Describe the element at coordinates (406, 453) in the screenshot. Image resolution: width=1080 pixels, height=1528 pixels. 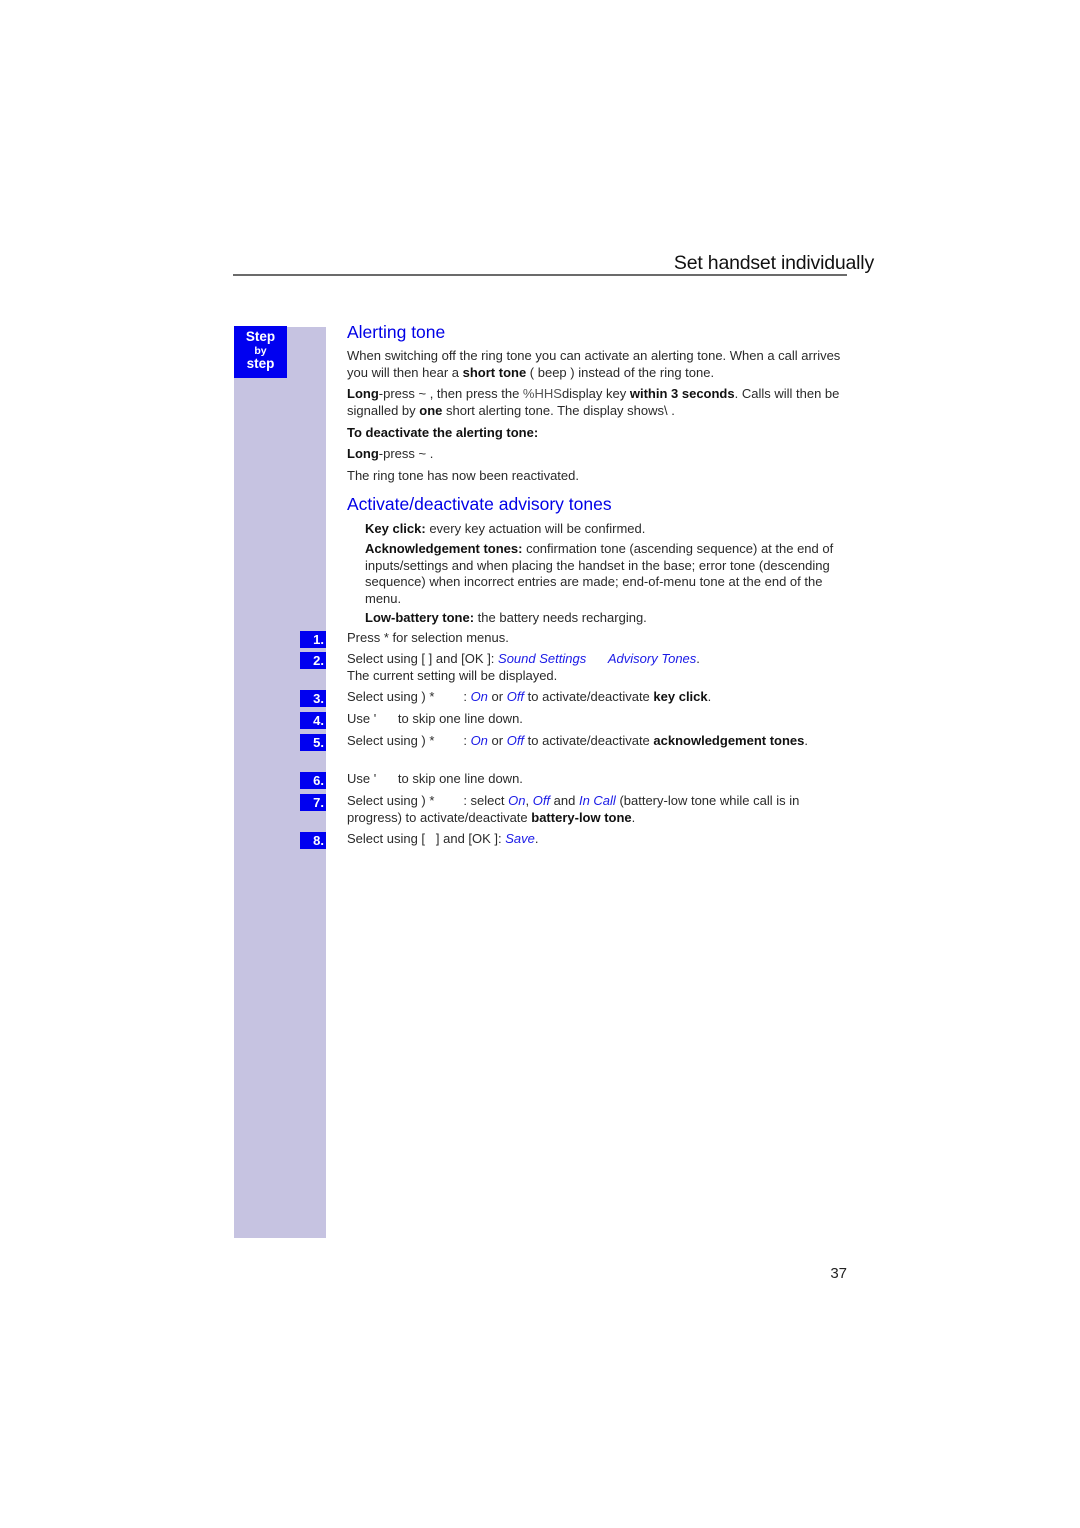
I see `text: -press ~ .` at that location.